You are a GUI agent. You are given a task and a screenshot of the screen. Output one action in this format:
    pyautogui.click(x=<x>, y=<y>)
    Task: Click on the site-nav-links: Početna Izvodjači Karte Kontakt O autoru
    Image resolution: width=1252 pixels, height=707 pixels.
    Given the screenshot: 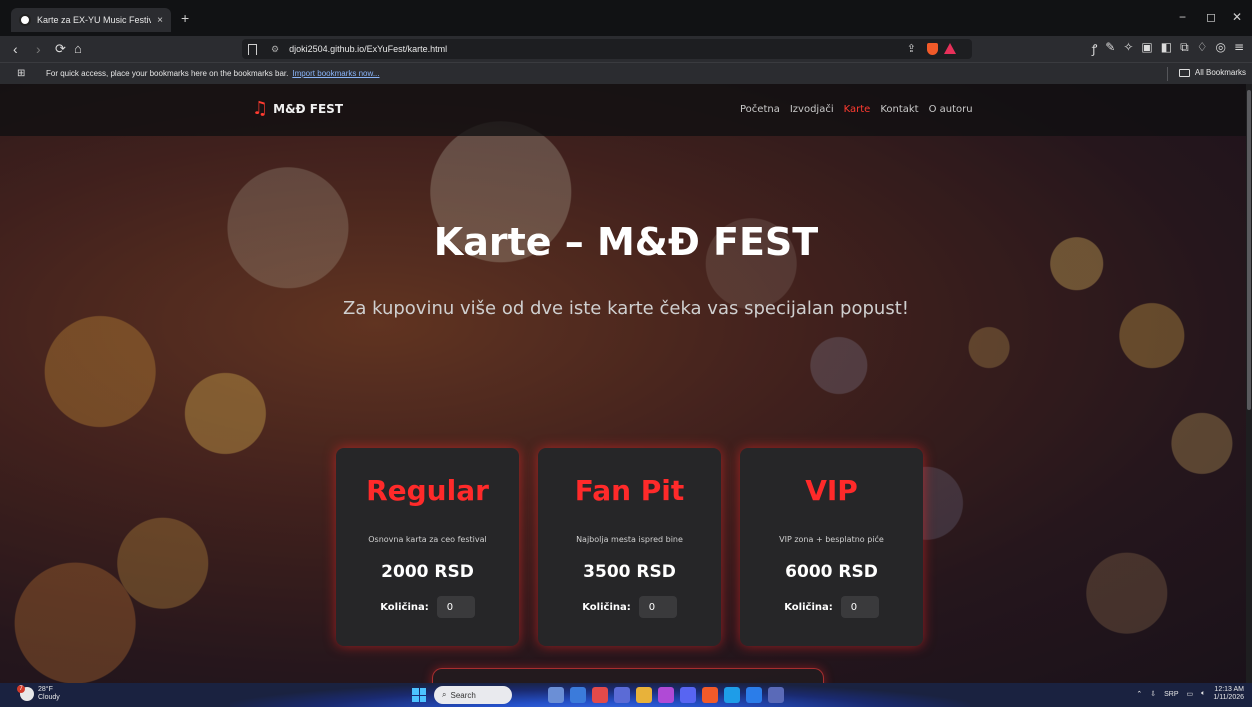 What is the action you would take?
    pyautogui.click(x=856, y=109)
    